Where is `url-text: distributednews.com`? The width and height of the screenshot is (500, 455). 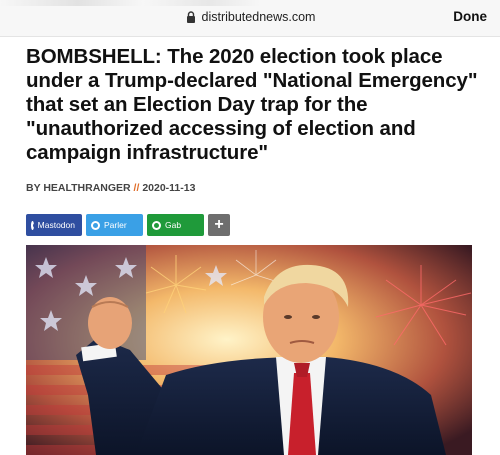 url-text: distributednews.com is located at coordinates (258, 17).